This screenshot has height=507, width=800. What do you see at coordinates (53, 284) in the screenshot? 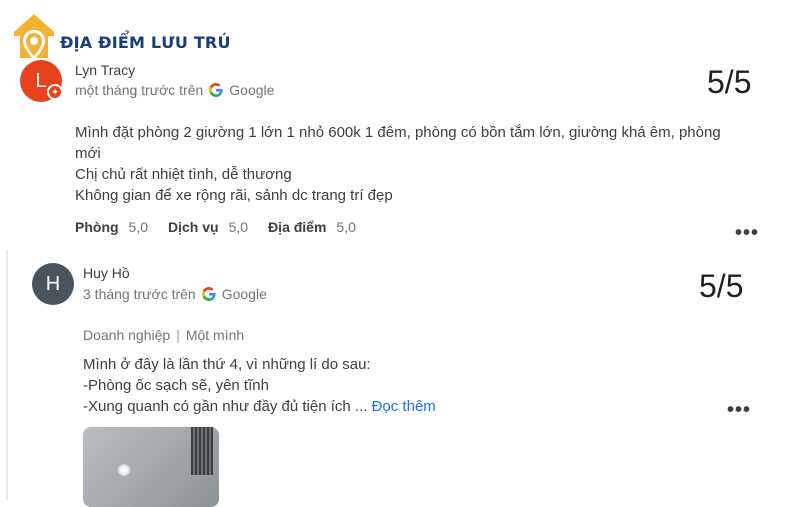
I see `avatar: H` at bounding box center [53, 284].